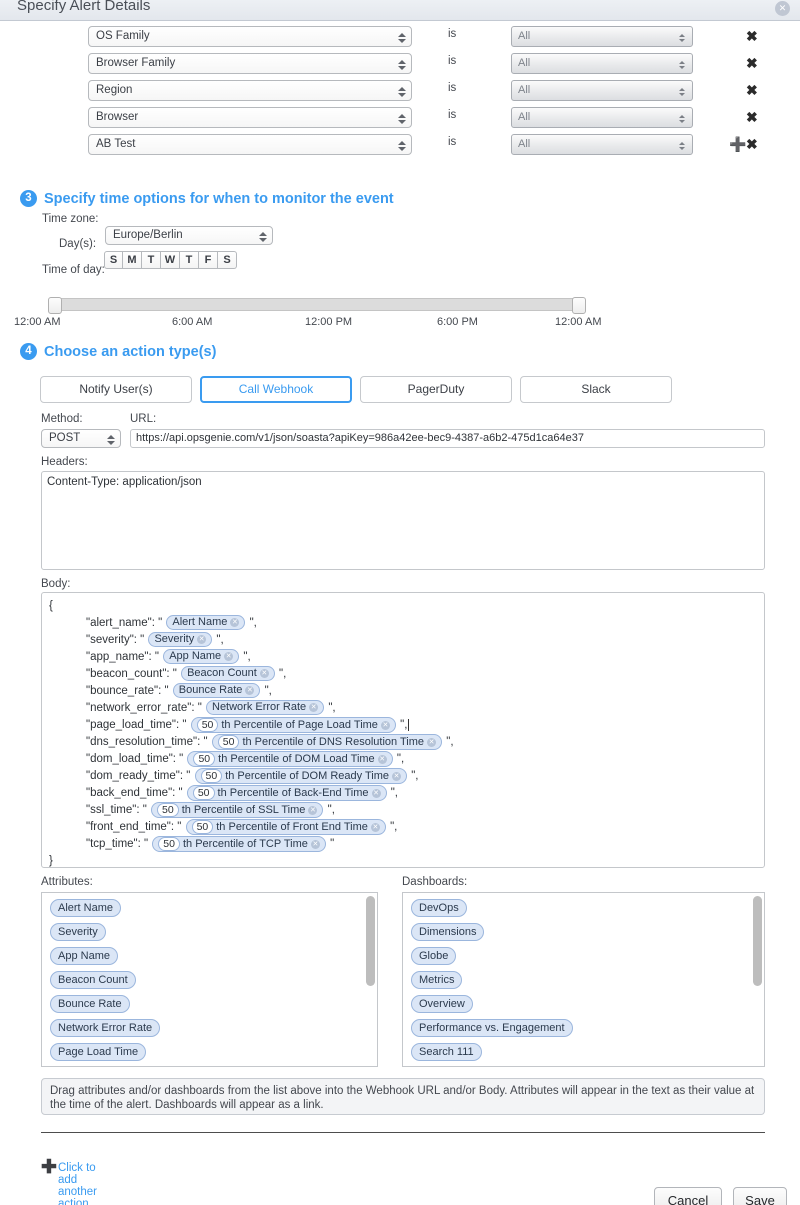 The width and height of the screenshot is (800, 1205). What do you see at coordinates (436, 389) in the screenshot?
I see `action-tab-2: PagerDuty` at bounding box center [436, 389].